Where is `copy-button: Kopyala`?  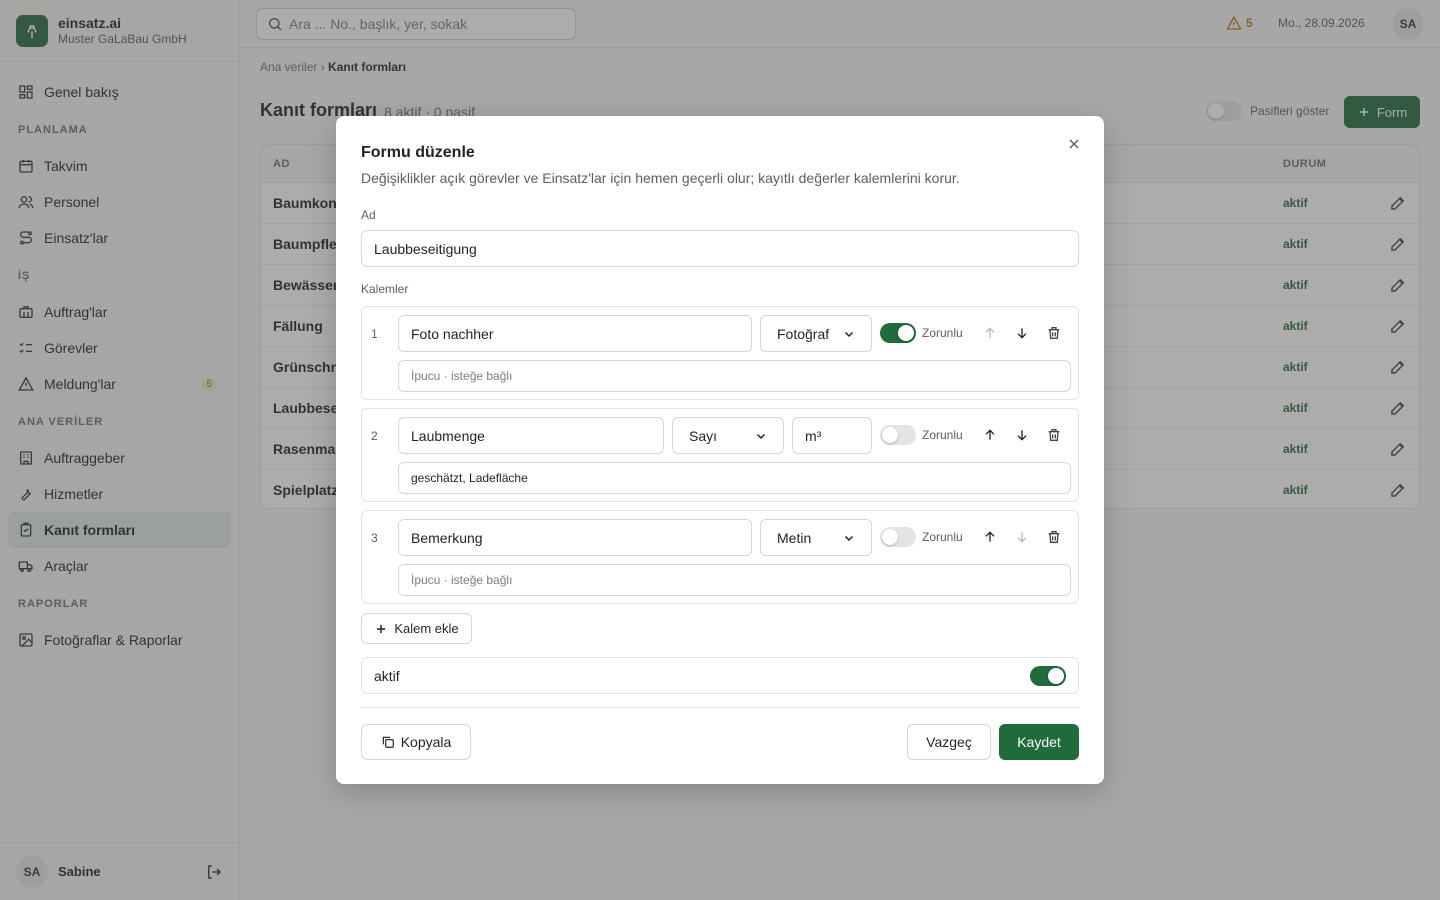
copy-button: Kopyala is located at coordinates (416, 742).